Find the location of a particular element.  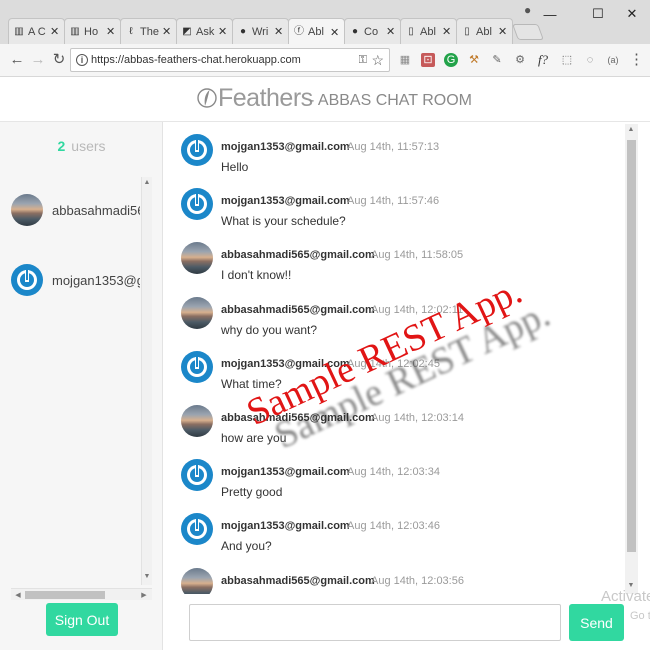

forward-arrow-icon: → is located at coordinates (38, 60).